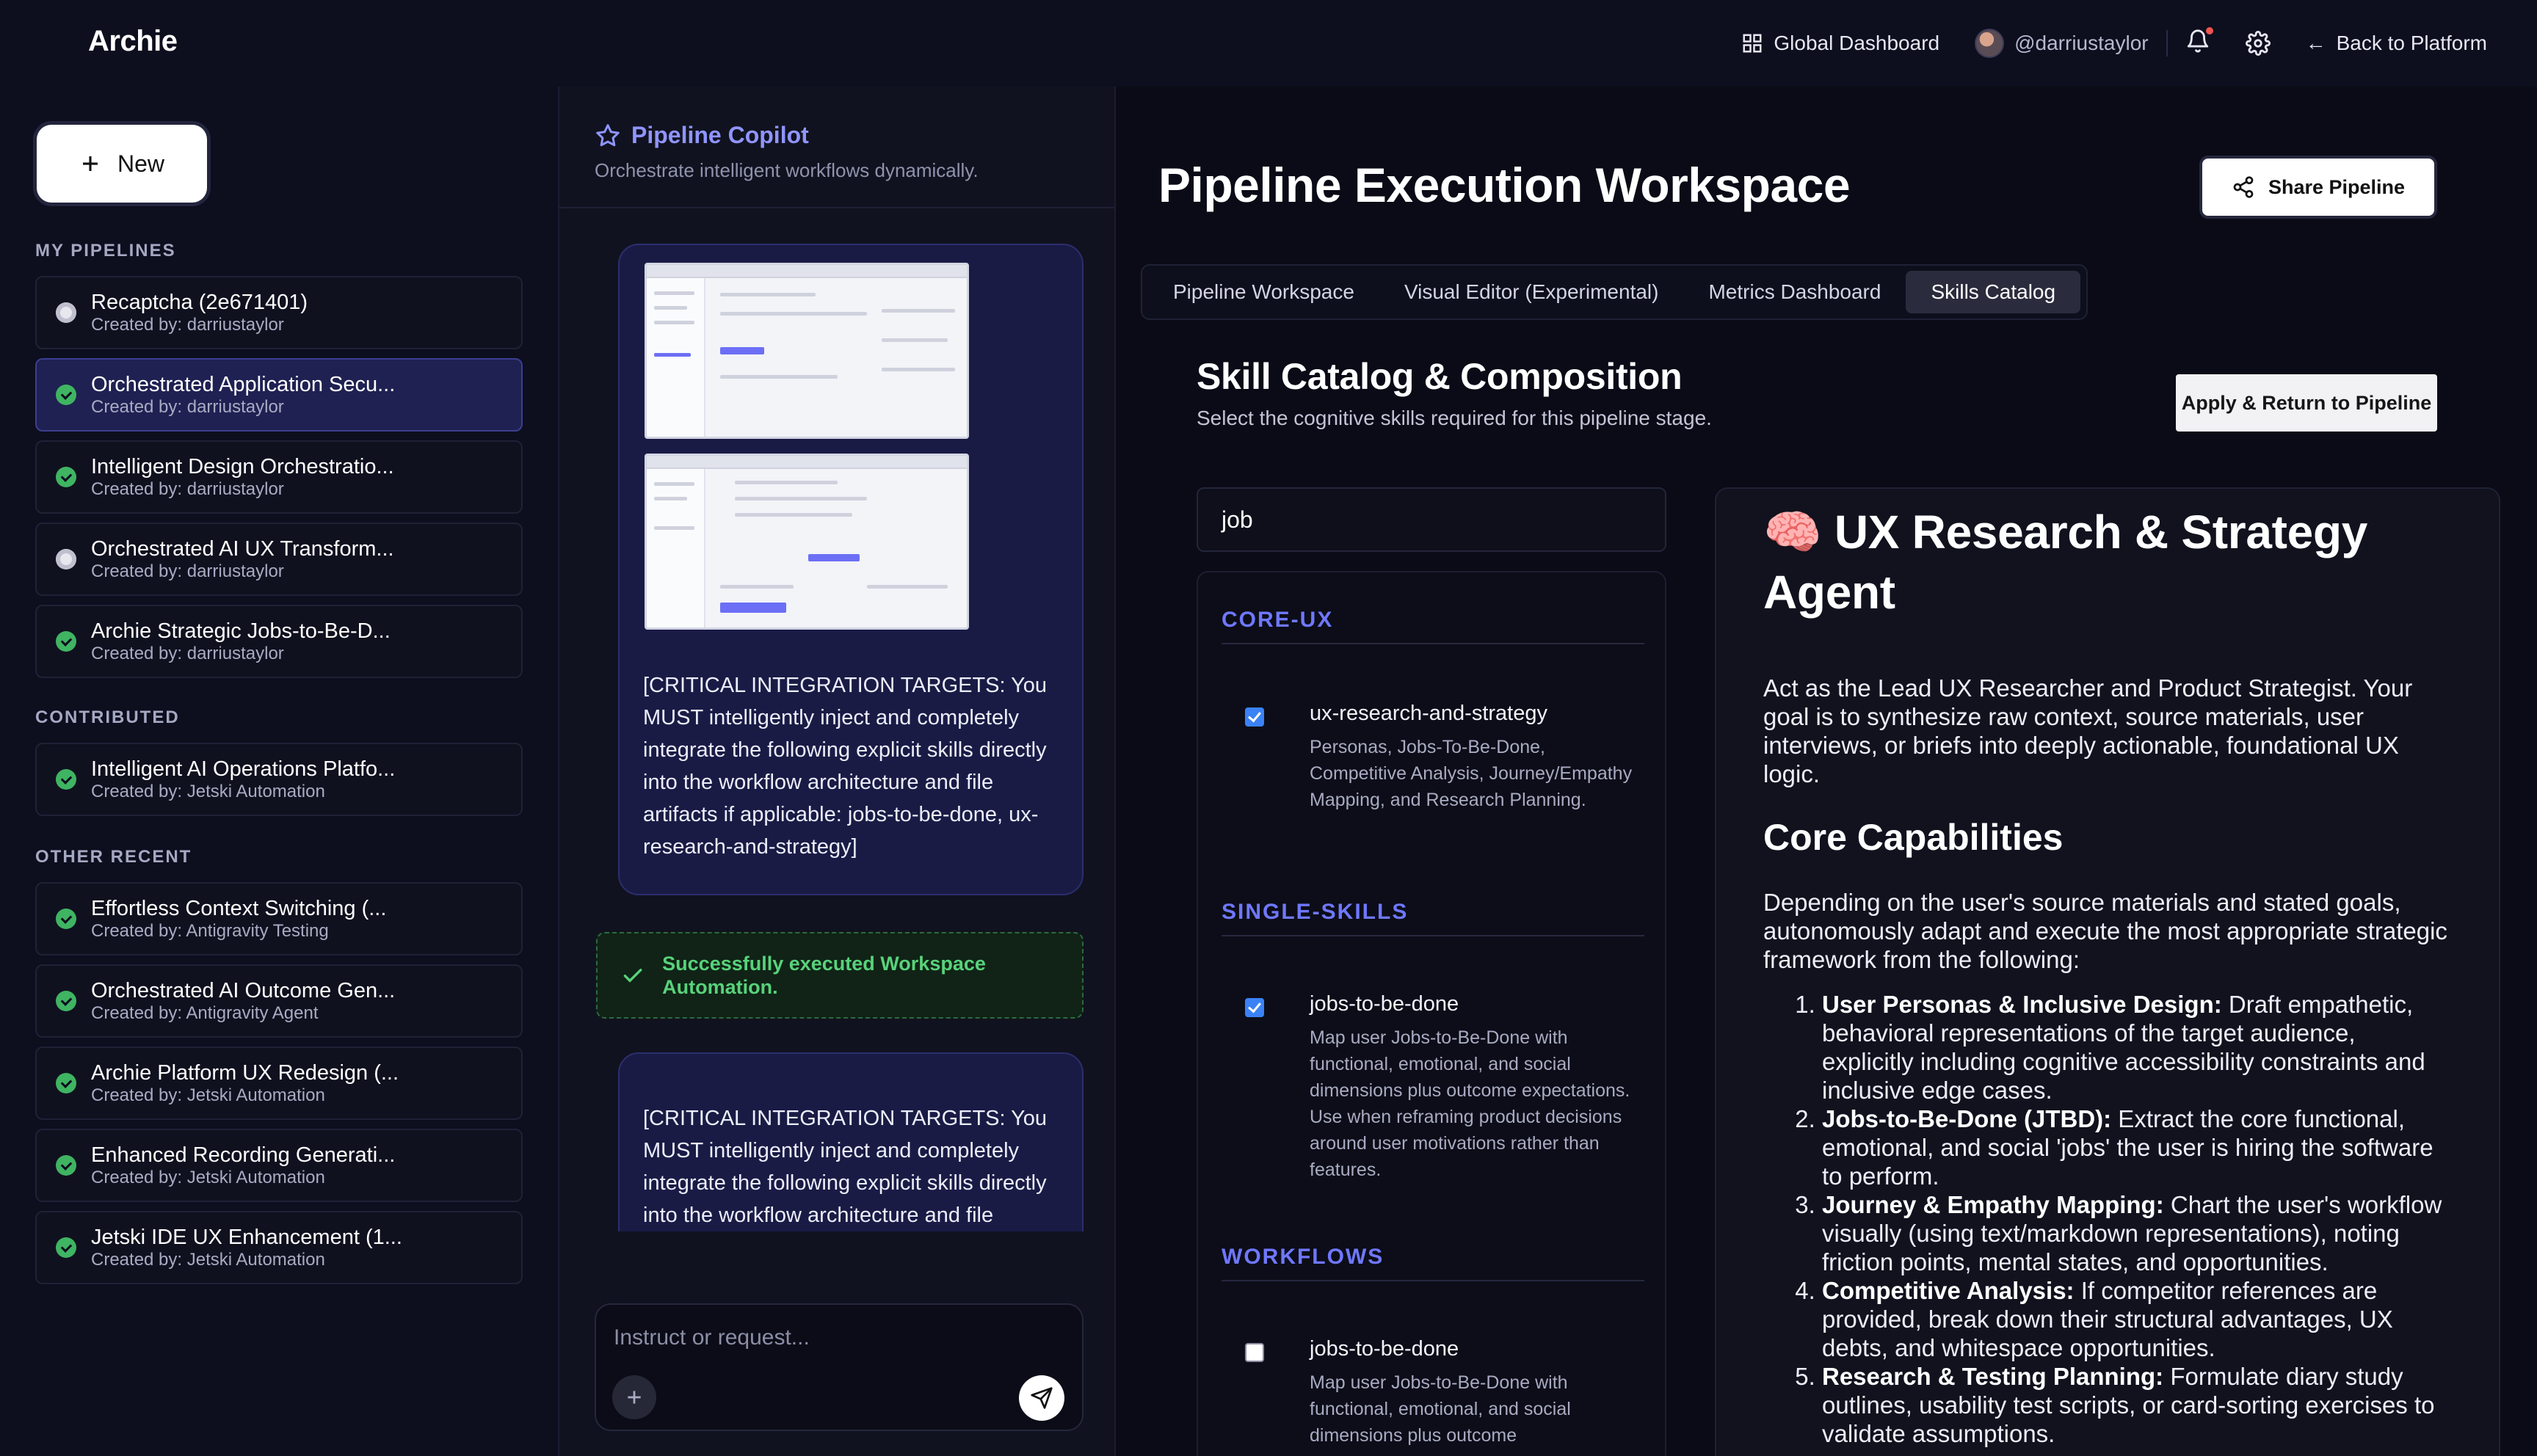 This screenshot has width=2537, height=1456. Describe the element at coordinates (1993, 1204) in the screenshot. I see `list-item-title: Journey & Empathy Mapping:` at that location.